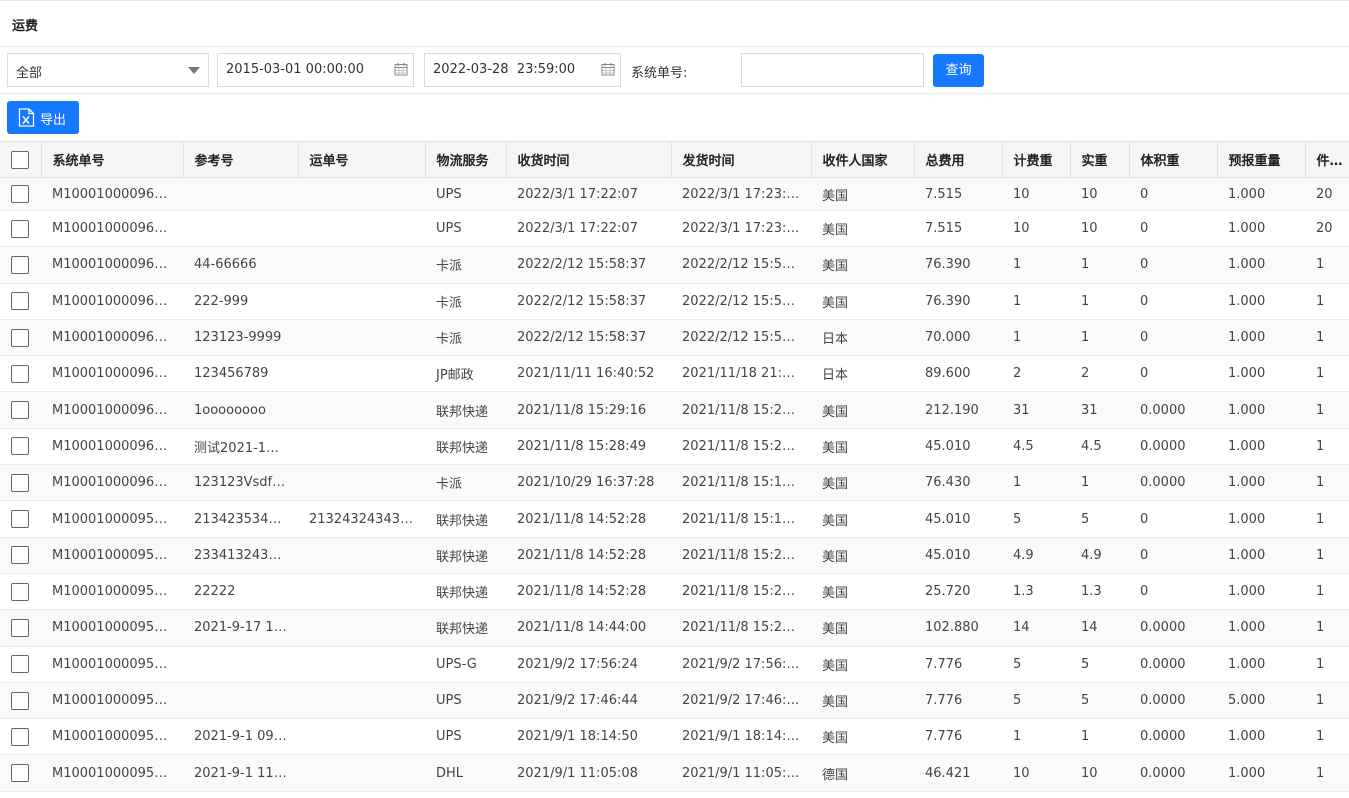 This screenshot has width=1349, height=798. I want to click on table-cell: 德国, so click(862, 773).